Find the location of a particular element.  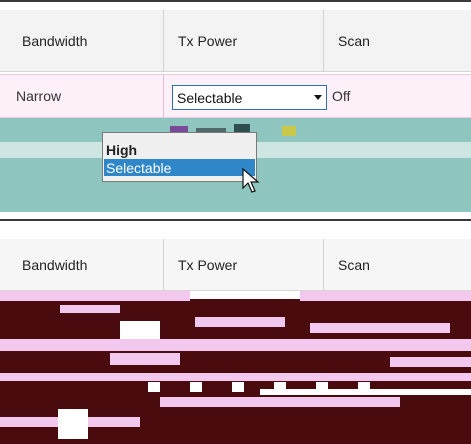

tx-power-selected-value: Selectable is located at coordinates (210, 97).